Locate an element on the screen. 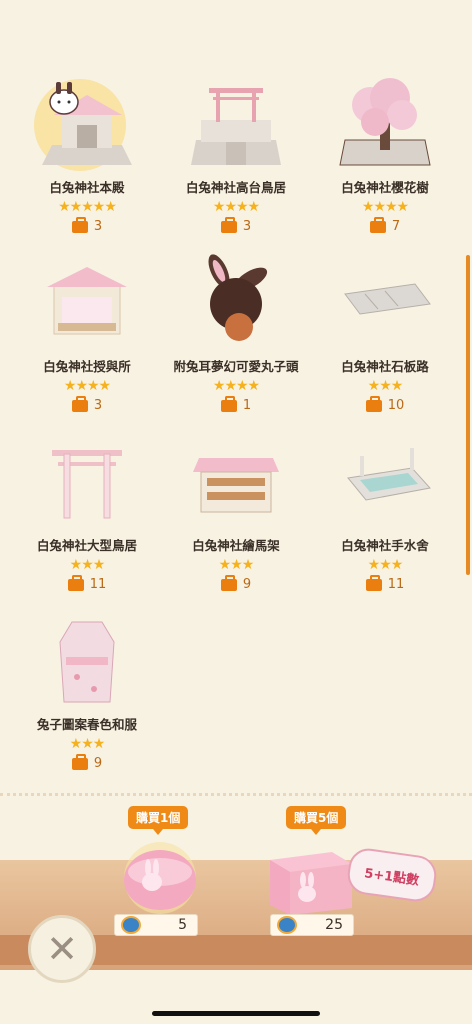 The height and width of the screenshot is (1024, 472). buy-five-tag: 購買5個 is located at coordinates (316, 820).